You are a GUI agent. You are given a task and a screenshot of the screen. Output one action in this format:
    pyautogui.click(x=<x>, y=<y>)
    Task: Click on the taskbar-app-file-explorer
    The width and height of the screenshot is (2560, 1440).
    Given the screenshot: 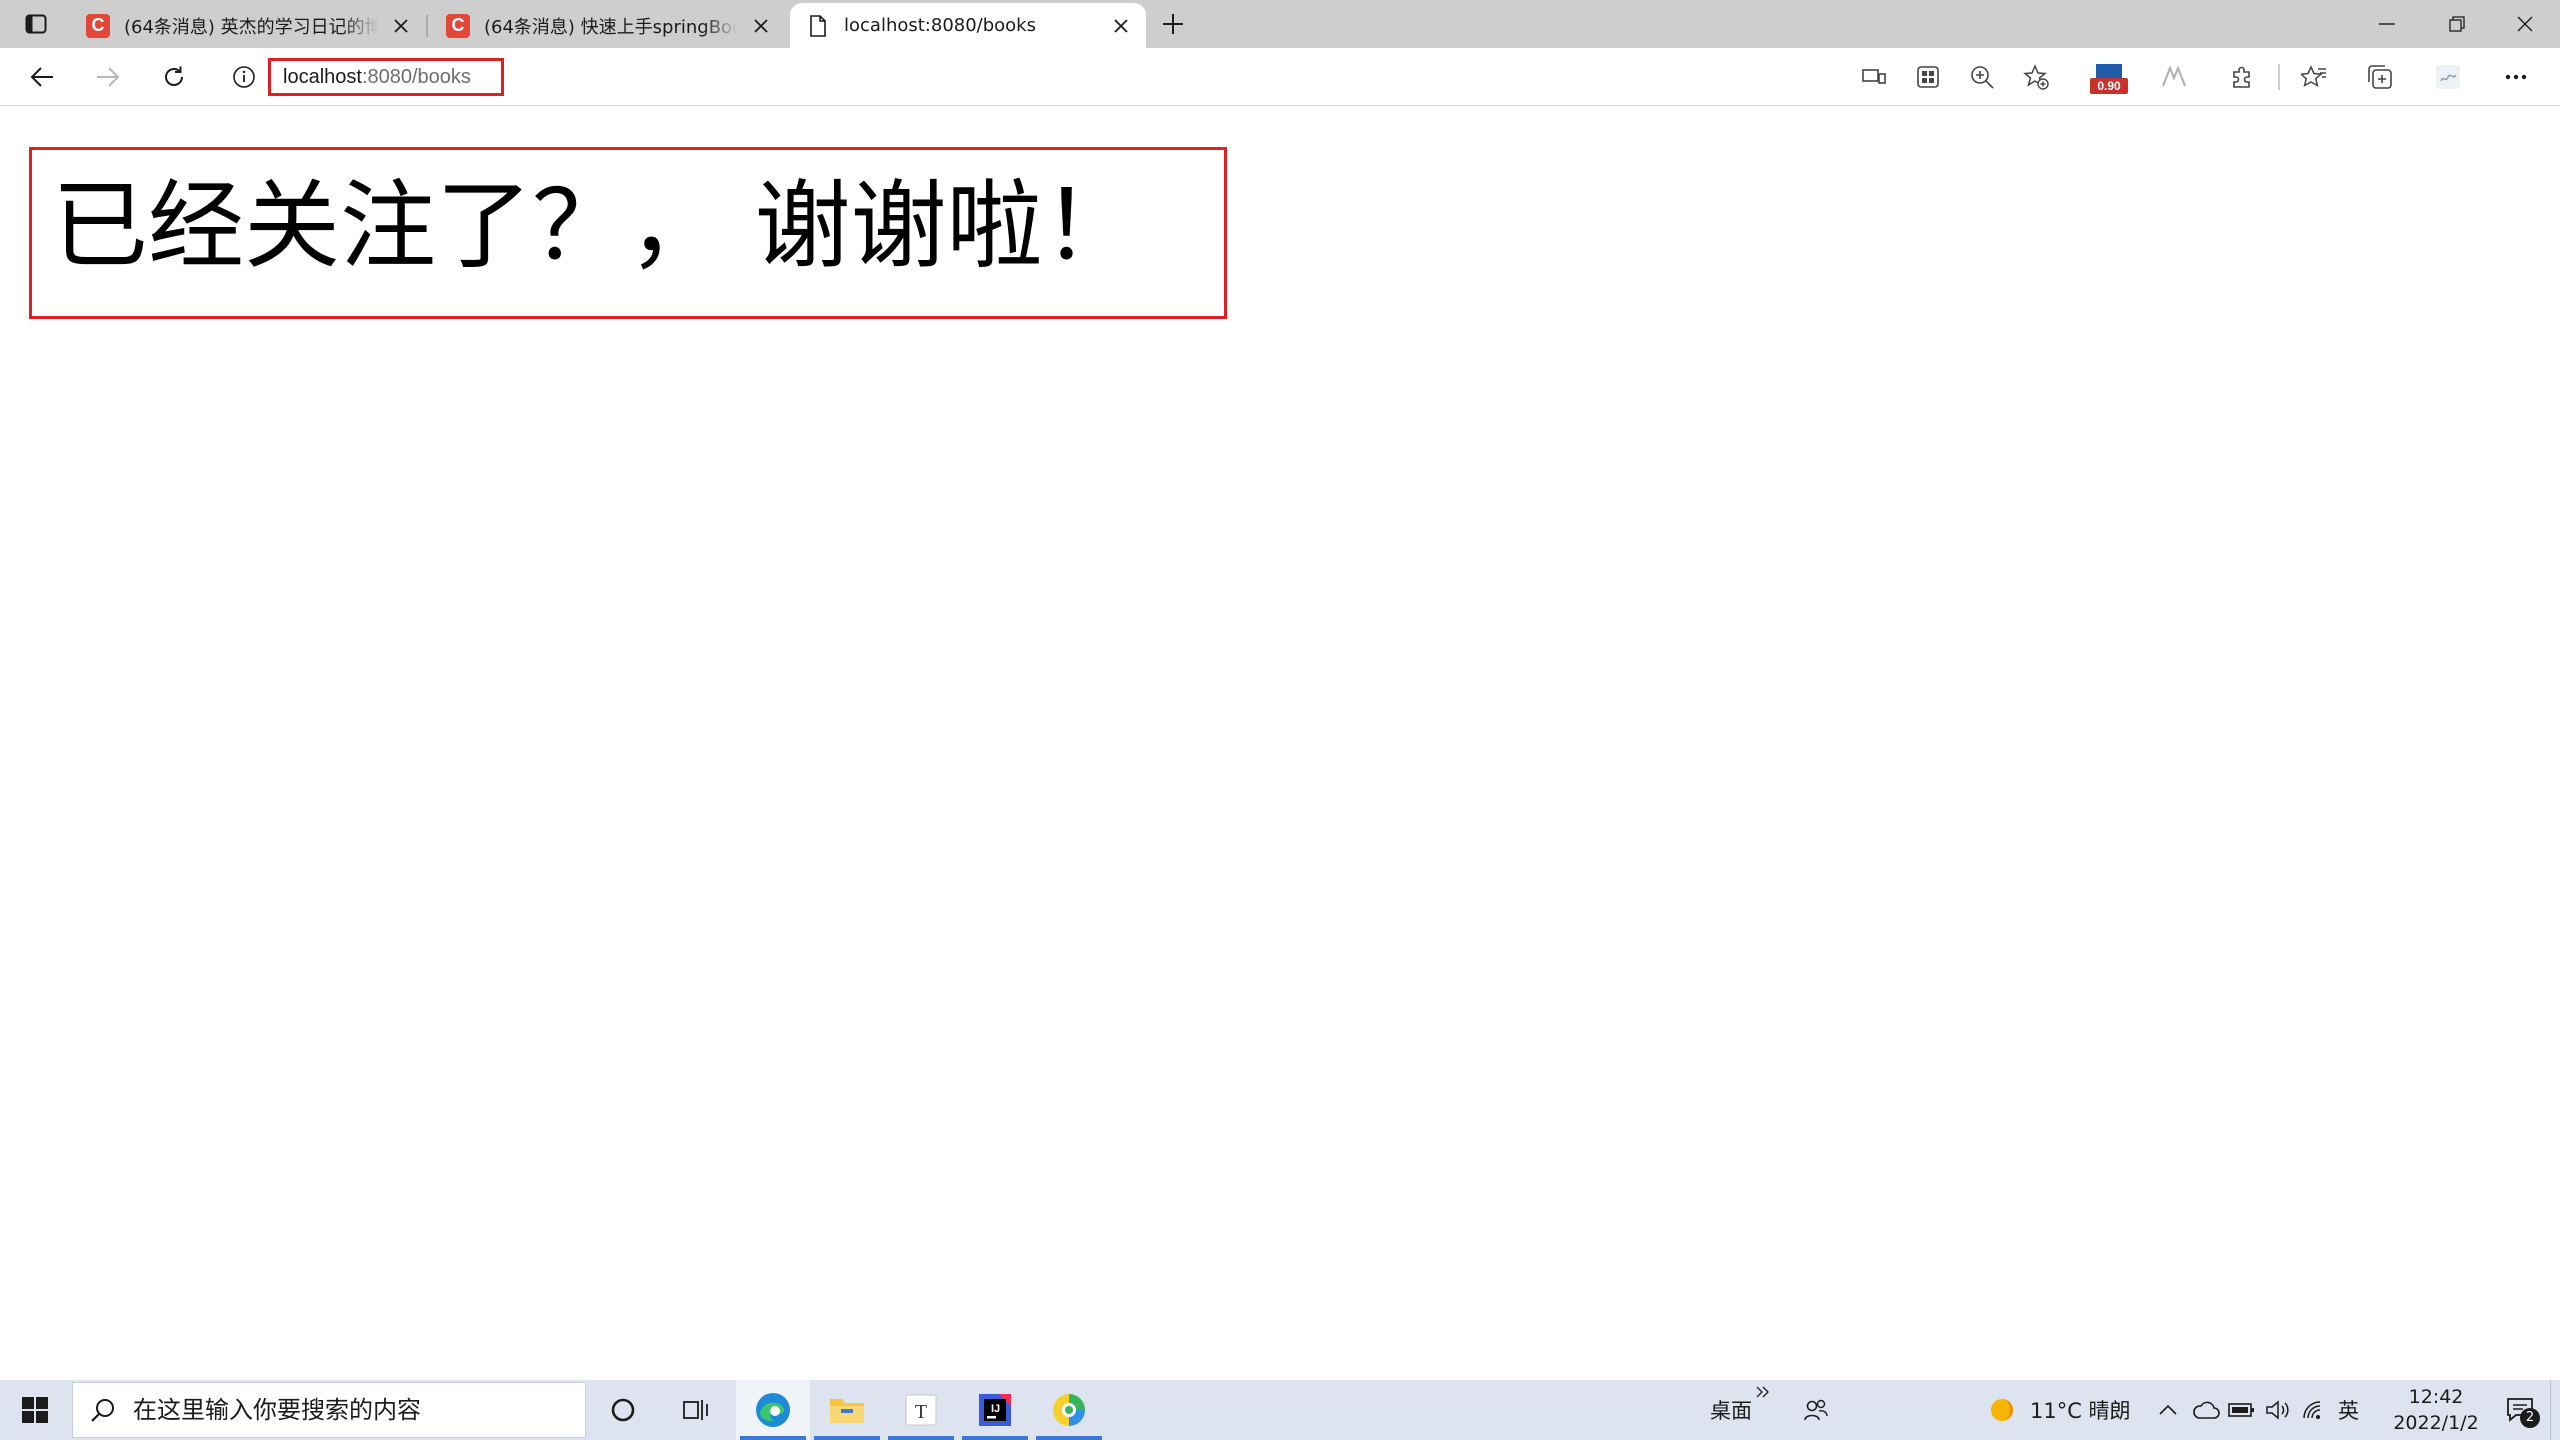 What is the action you would take?
    pyautogui.click(x=847, y=1410)
    